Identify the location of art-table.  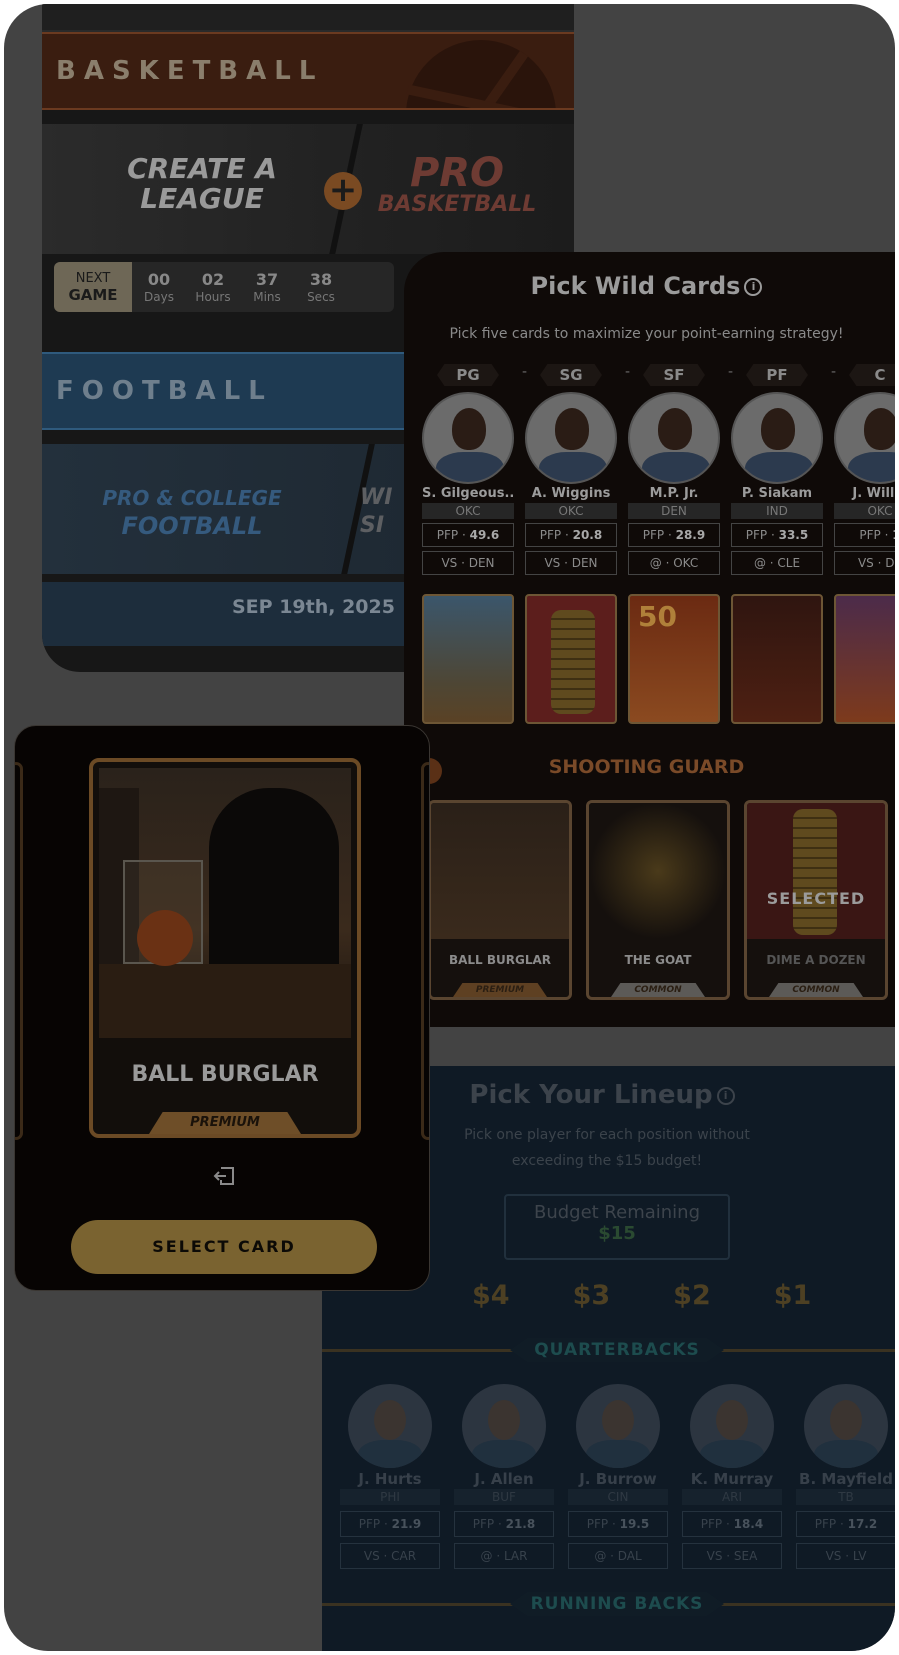
(225, 1001).